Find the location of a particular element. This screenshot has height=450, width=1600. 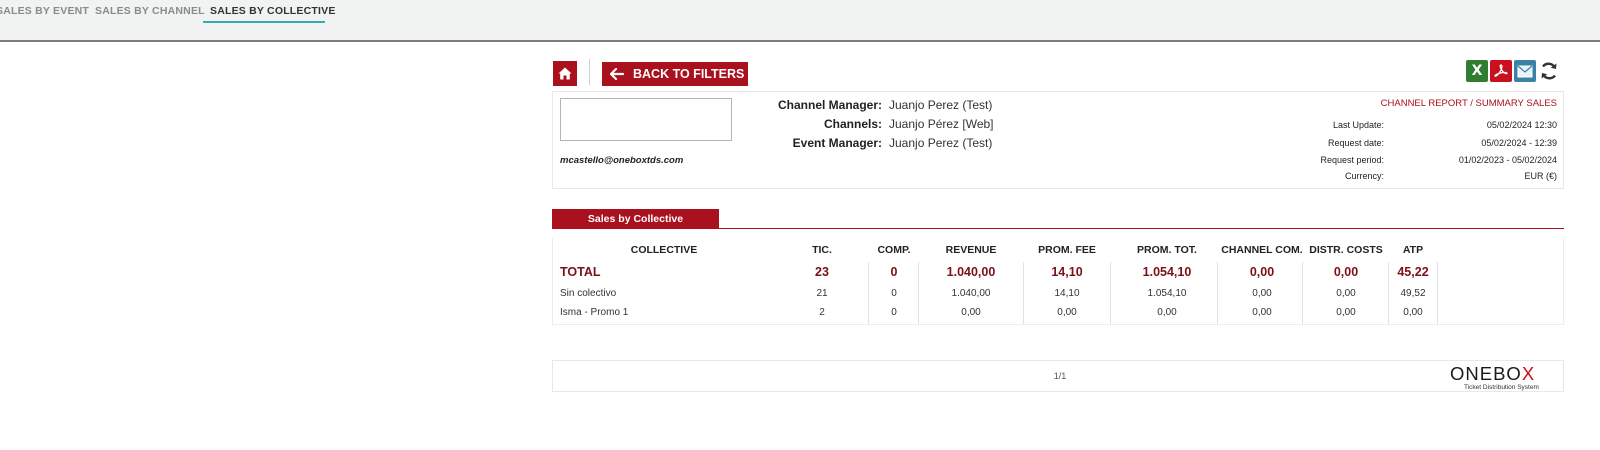

report-title: CHANNEL REPORT / SUMMARY SALES is located at coordinates (1468, 103).